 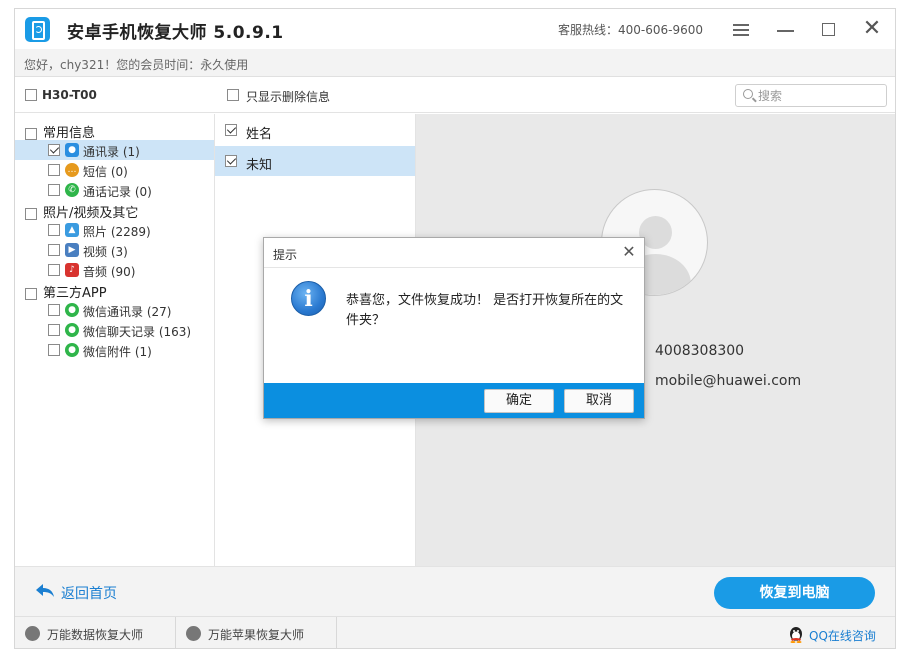 What do you see at coordinates (748, 94) in the screenshot?
I see `search-icon` at bounding box center [748, 94].